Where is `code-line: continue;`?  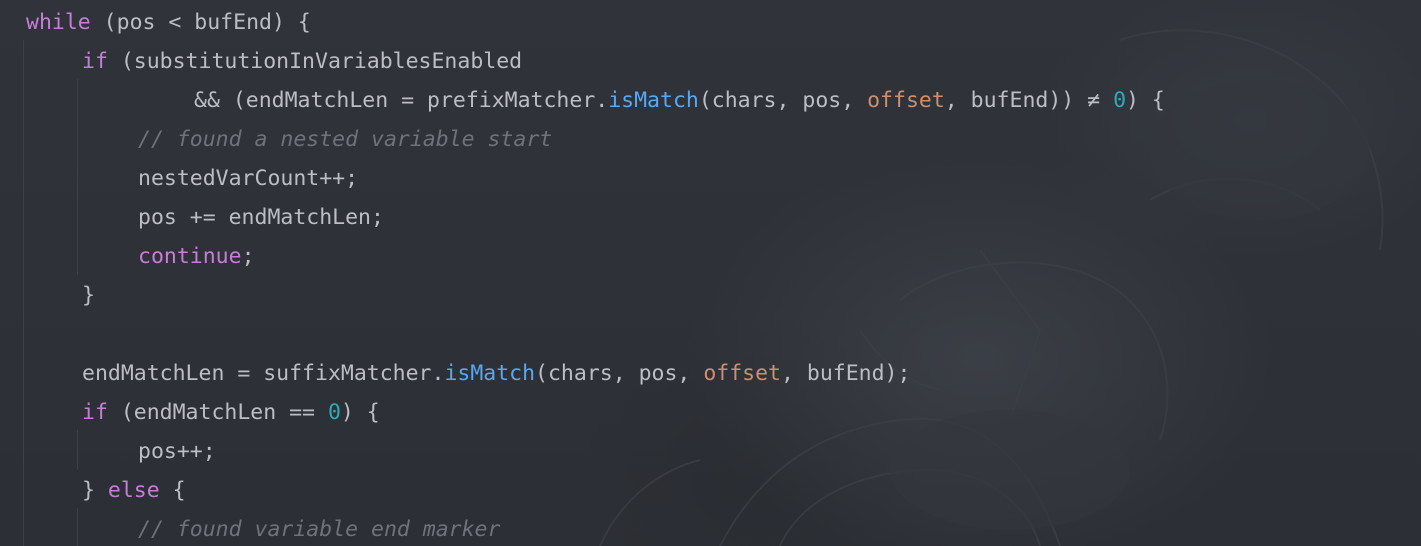 code-line: continue; is located at coordinates (196, 256).